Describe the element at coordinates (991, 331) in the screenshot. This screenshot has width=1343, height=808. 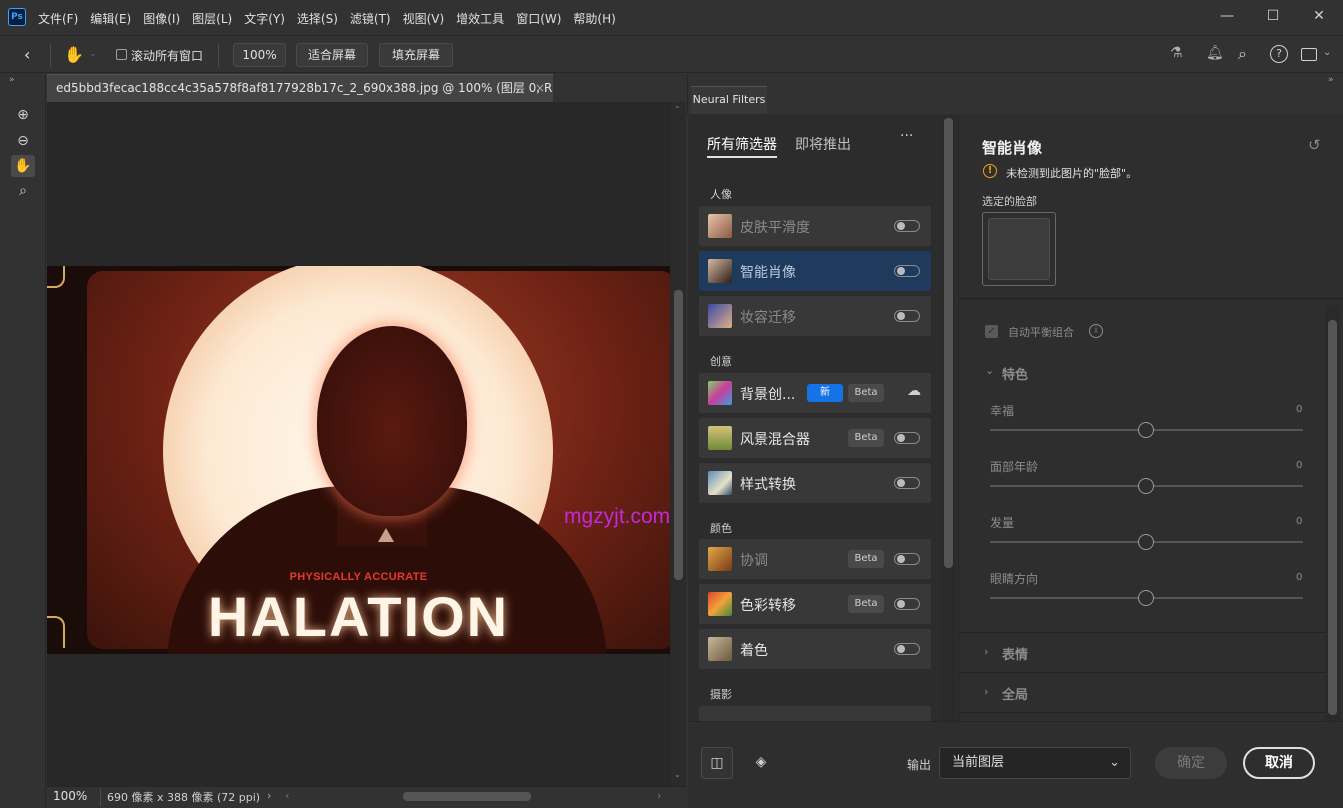
I see `auto-balance-checkbox: ✓` at that location.